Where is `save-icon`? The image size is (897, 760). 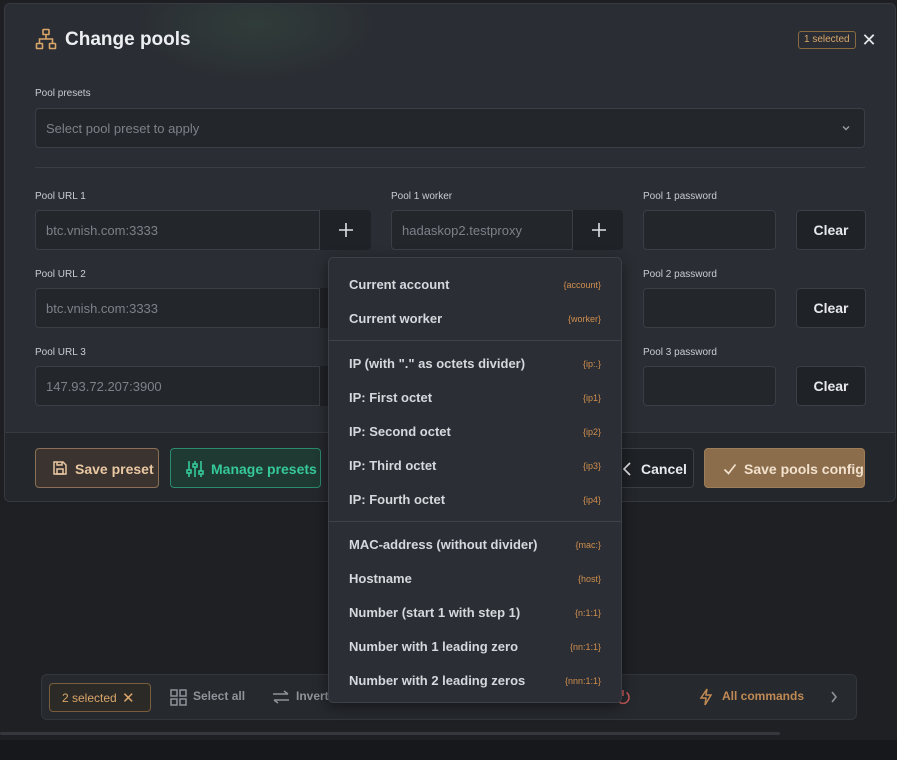
save-icon is located at coordinates (60, 468).